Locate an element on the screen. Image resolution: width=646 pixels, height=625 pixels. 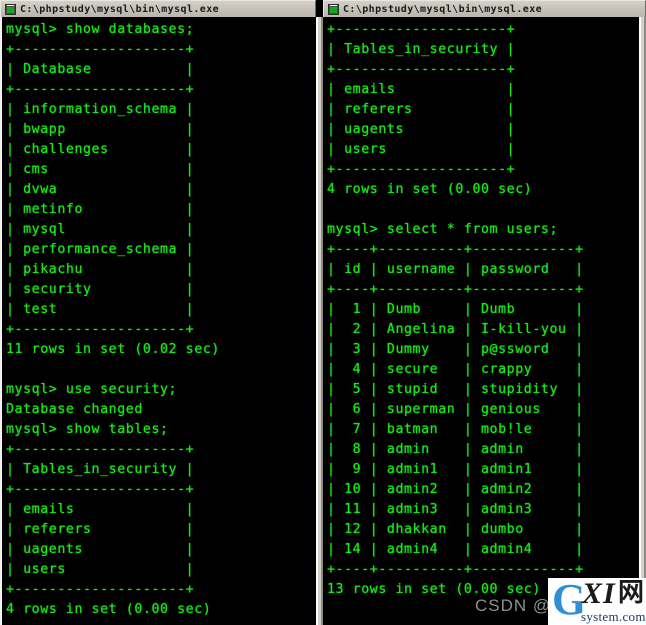
gxi-logo-subtitle: system.com is located at coordinates (613, 616).